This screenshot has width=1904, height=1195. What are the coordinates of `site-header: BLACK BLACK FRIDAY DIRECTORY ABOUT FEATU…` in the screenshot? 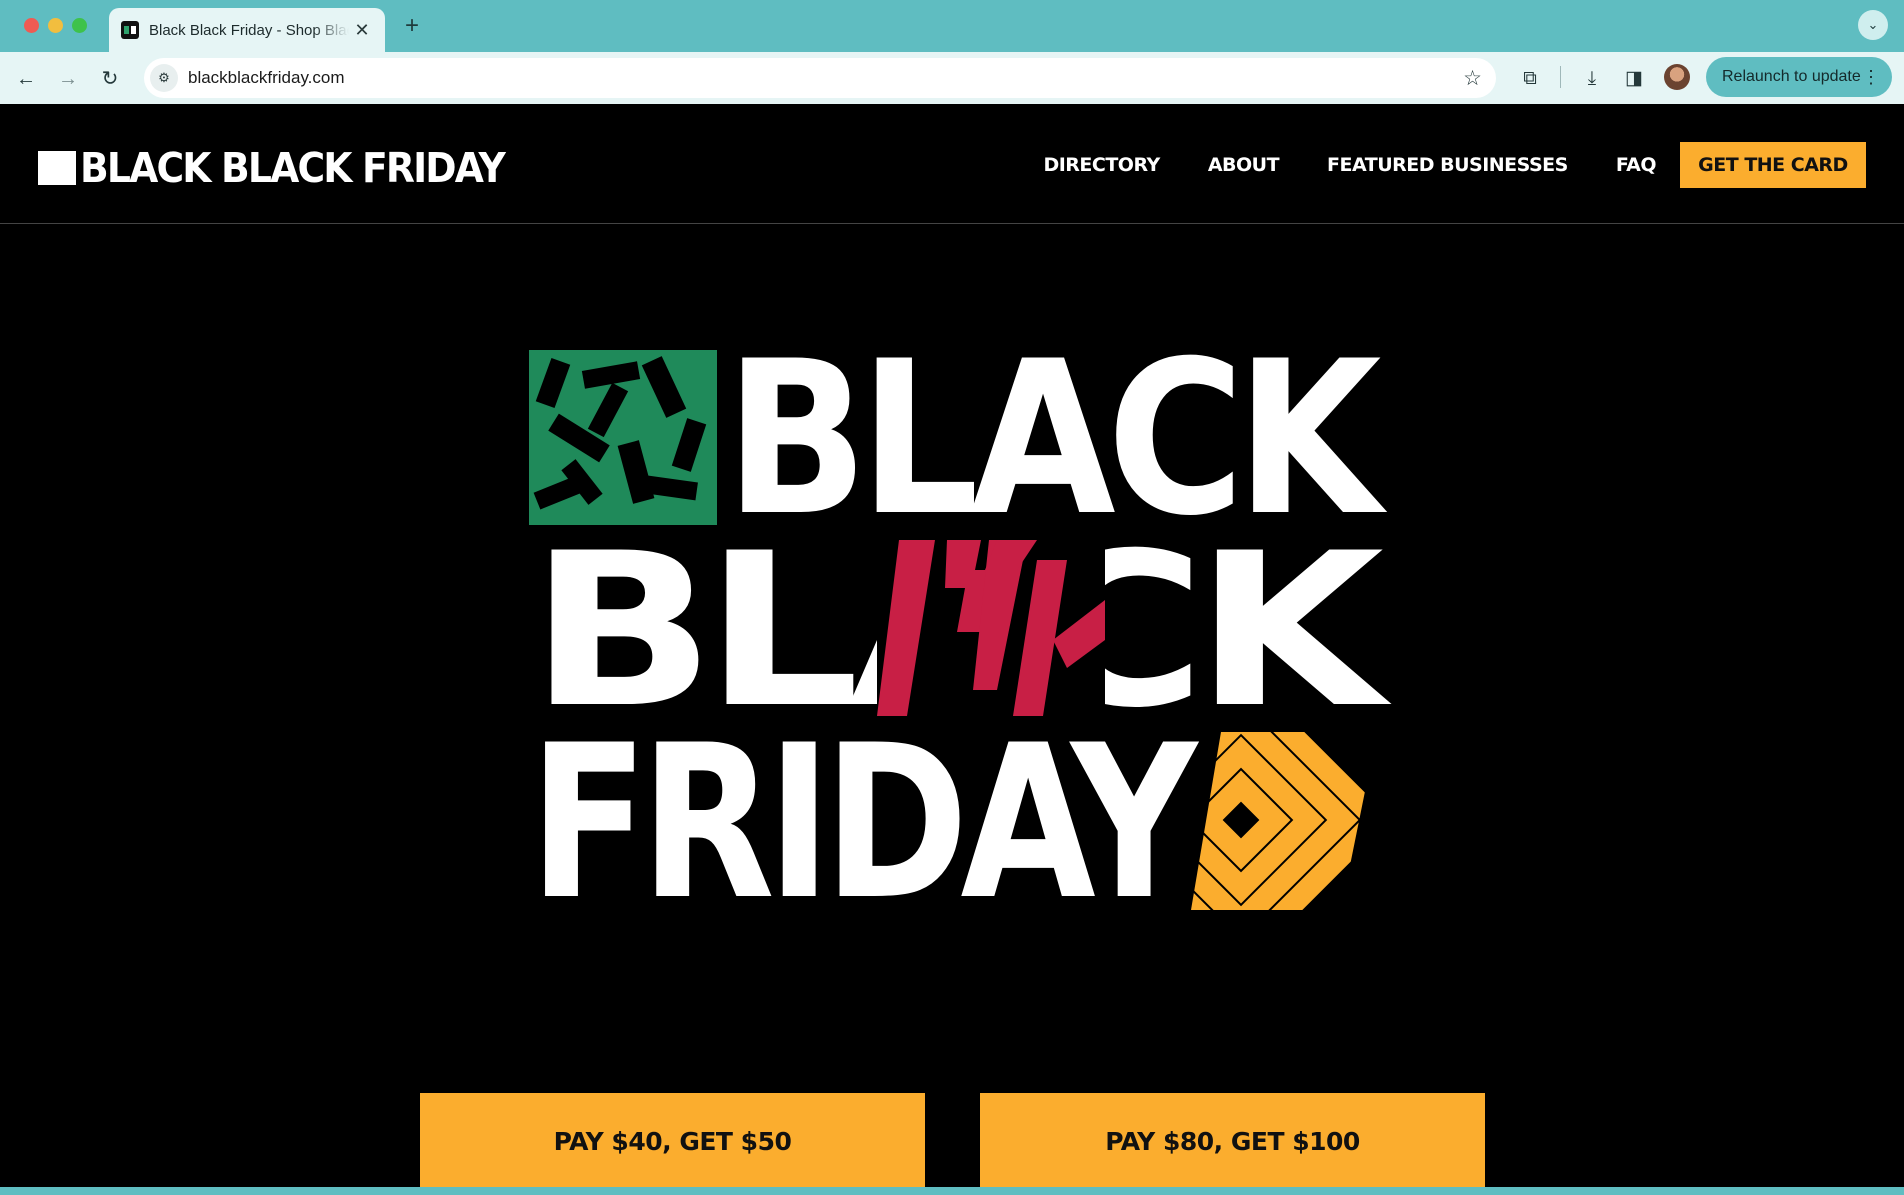 It's located at (952, 164).